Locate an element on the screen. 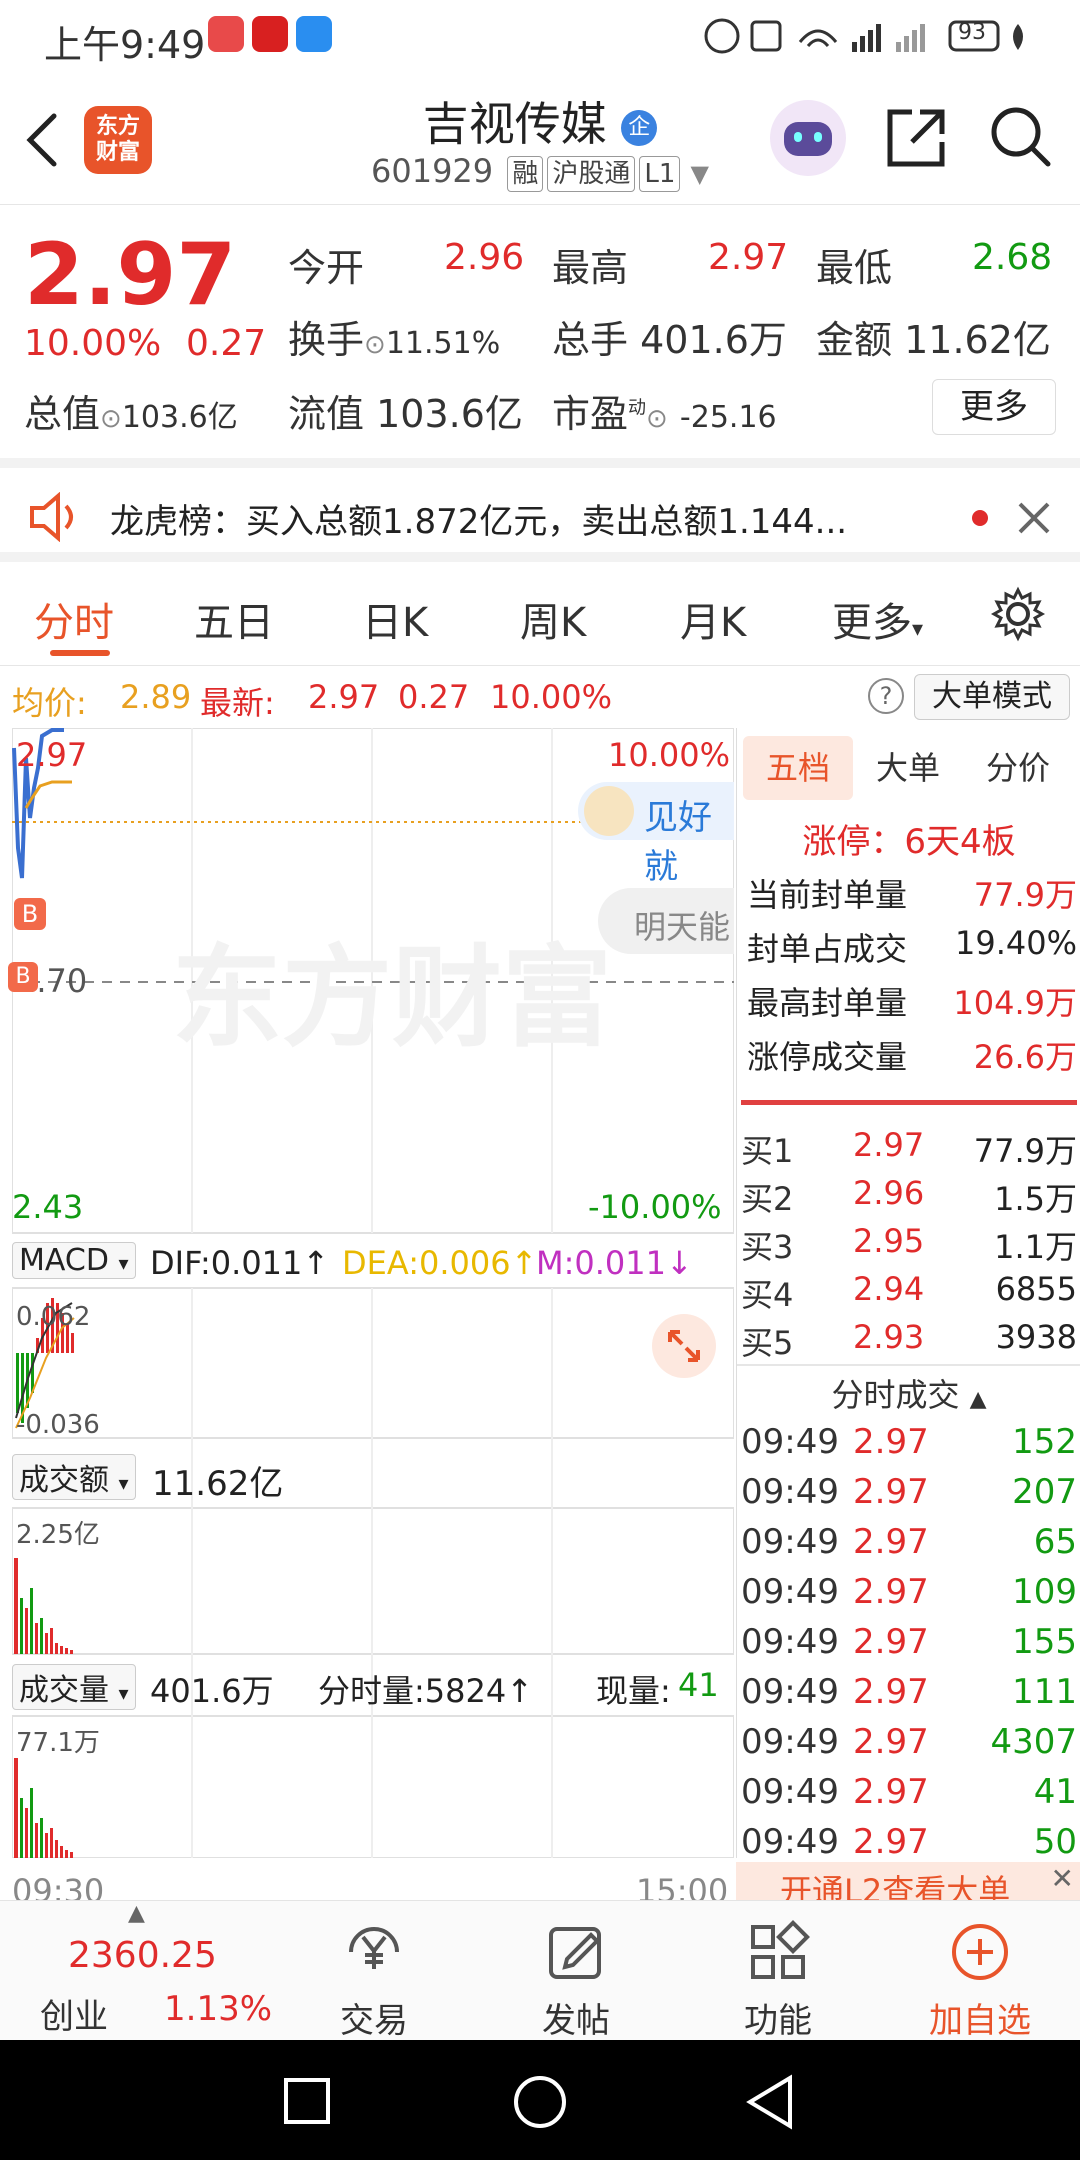 The width and height of the screenshot is (1080, 2160). close-icon is located at coordinates (1034, 518).